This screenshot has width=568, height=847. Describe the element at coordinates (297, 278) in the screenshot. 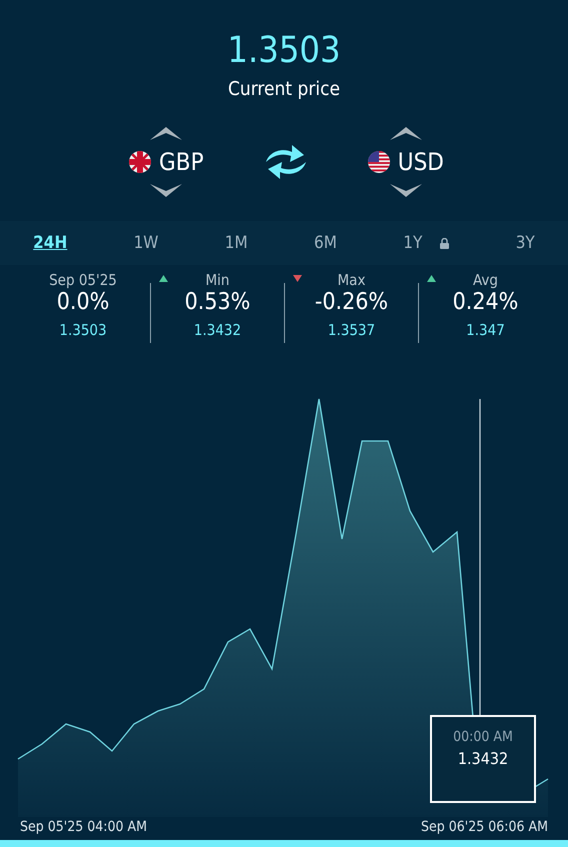

I see `down-triangle-icon` at that location.